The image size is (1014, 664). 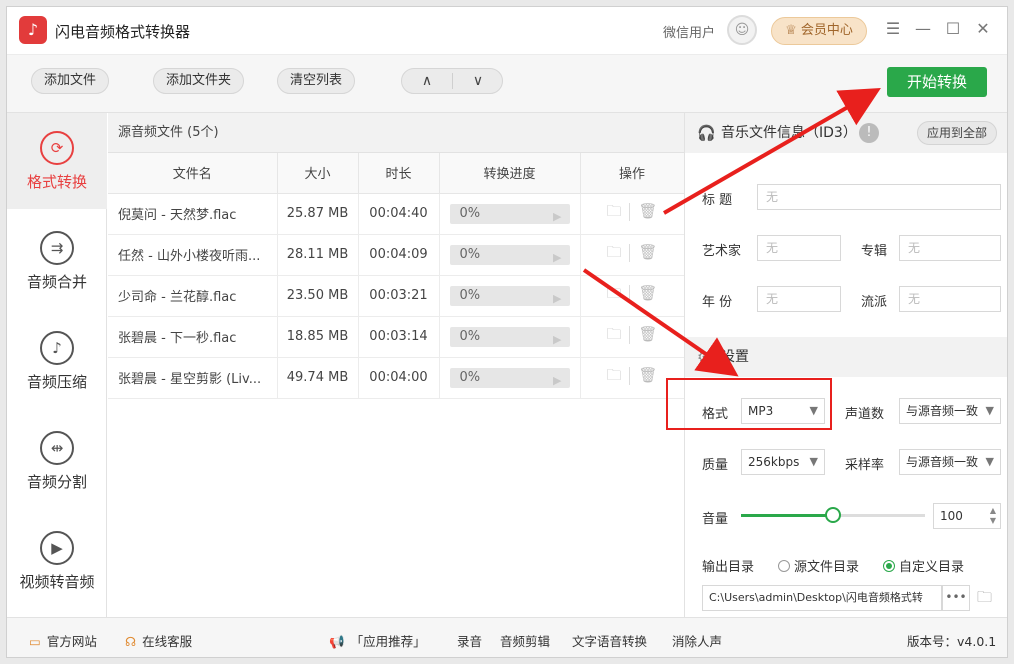 I want to click on artist-field: 无, so click(x=799, y=248).